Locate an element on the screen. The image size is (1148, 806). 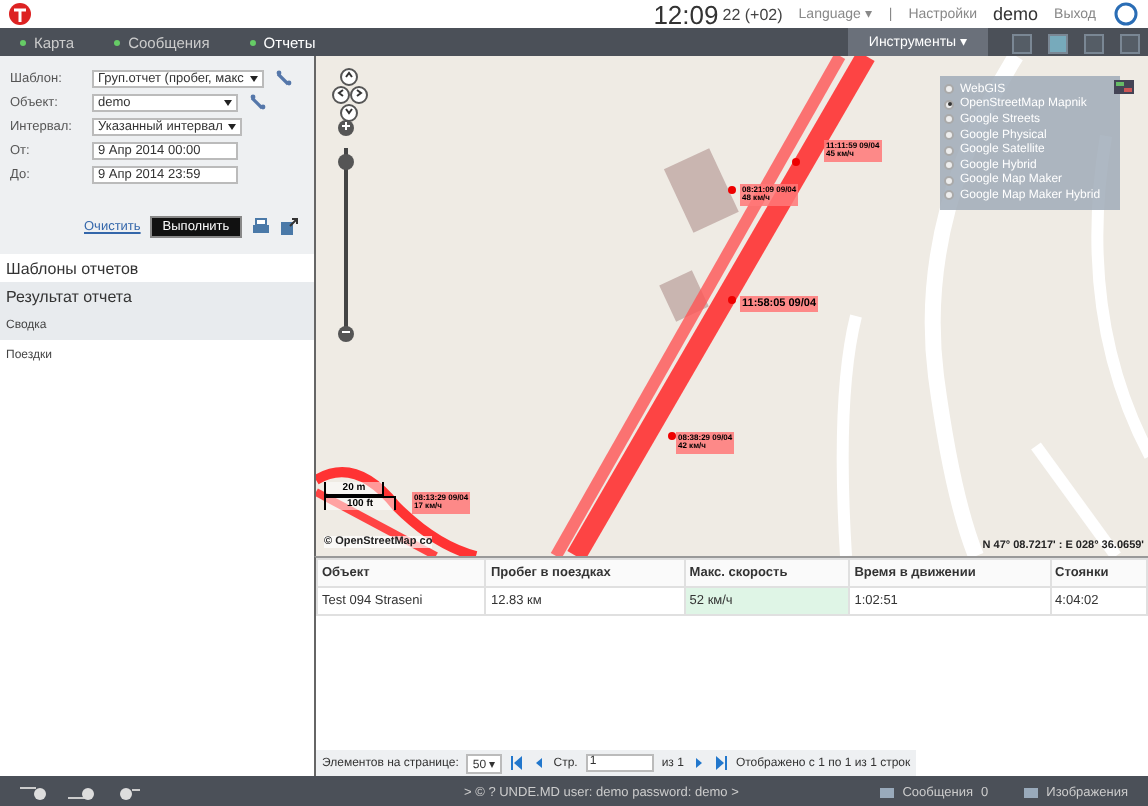
chevron-down-icon is located at coordinates (349, 111).